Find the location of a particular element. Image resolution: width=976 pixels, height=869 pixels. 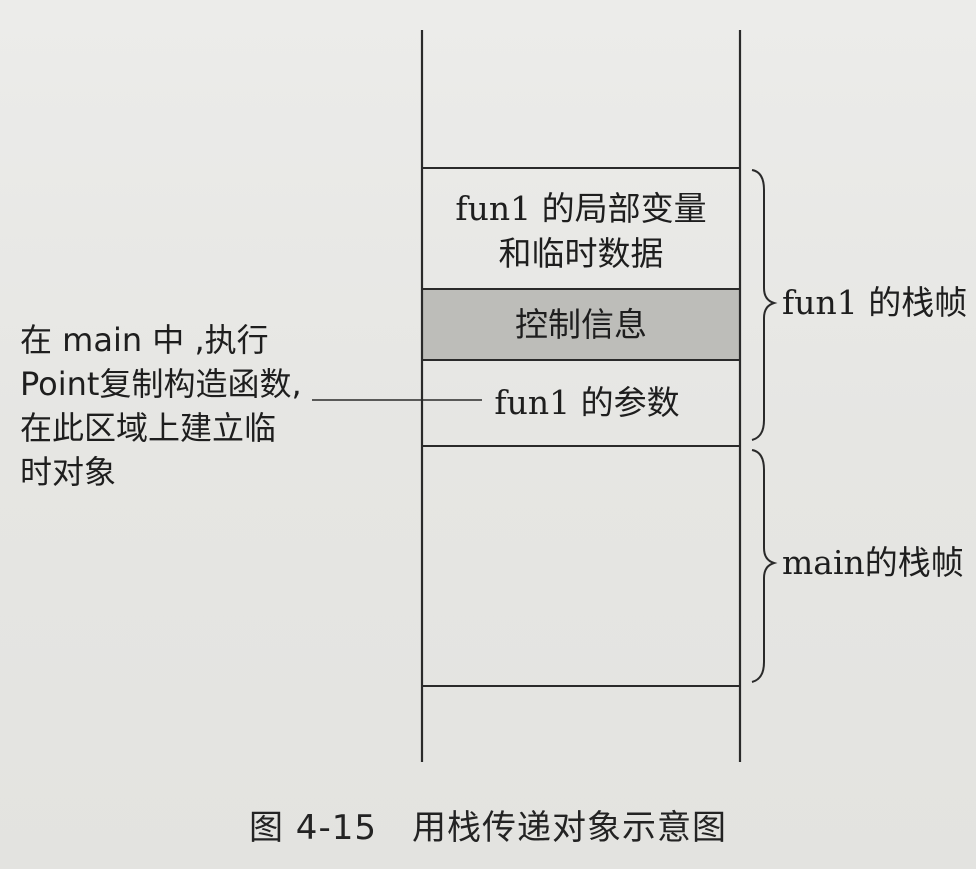

main-frame-brace is located at coordinates (764, 566).